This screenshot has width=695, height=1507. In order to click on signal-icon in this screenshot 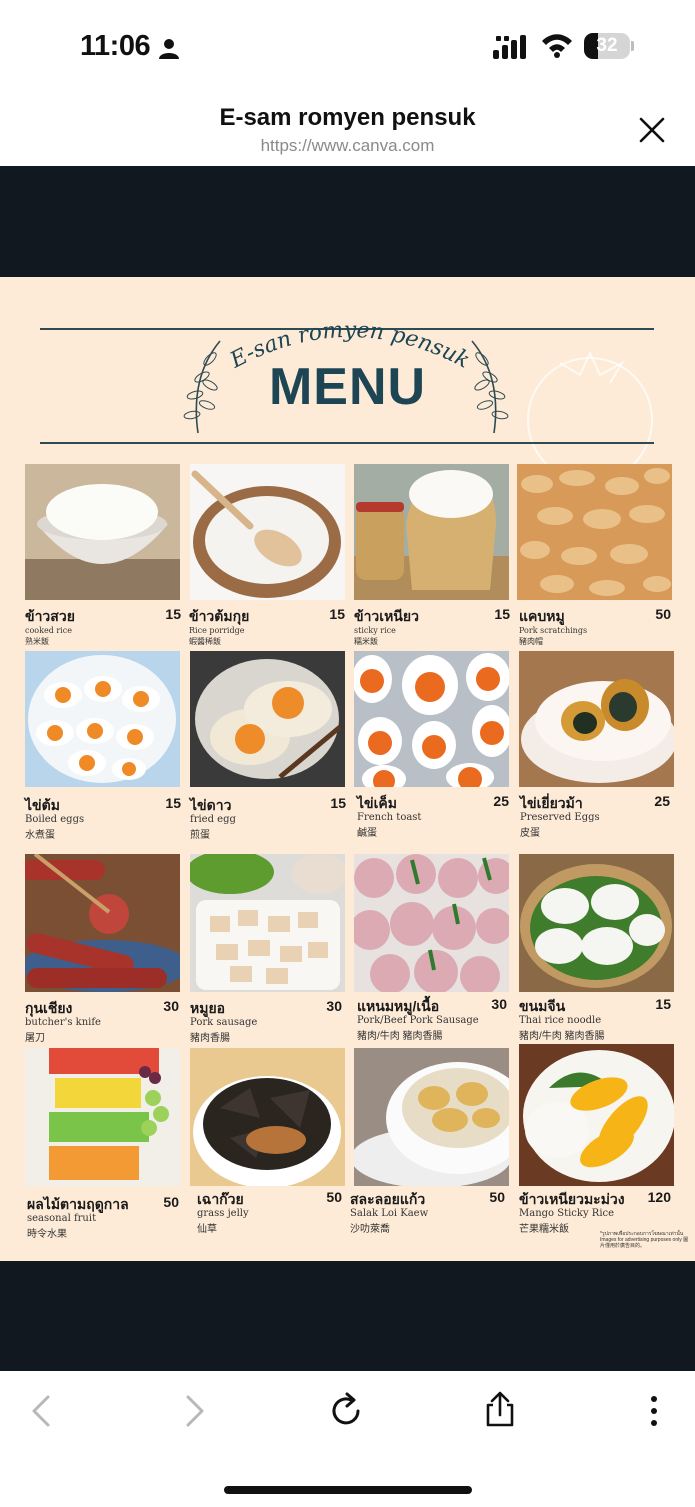, I will do `click(509, 47)`.